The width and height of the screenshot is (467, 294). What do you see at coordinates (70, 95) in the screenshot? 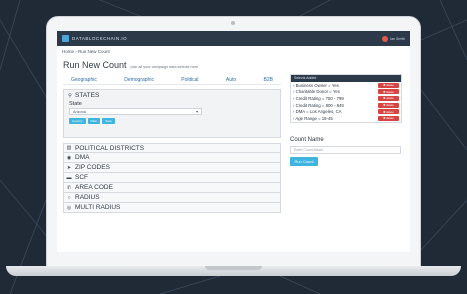
I see `map-marker-icon: ⚲` at bounding box center [70, 95].